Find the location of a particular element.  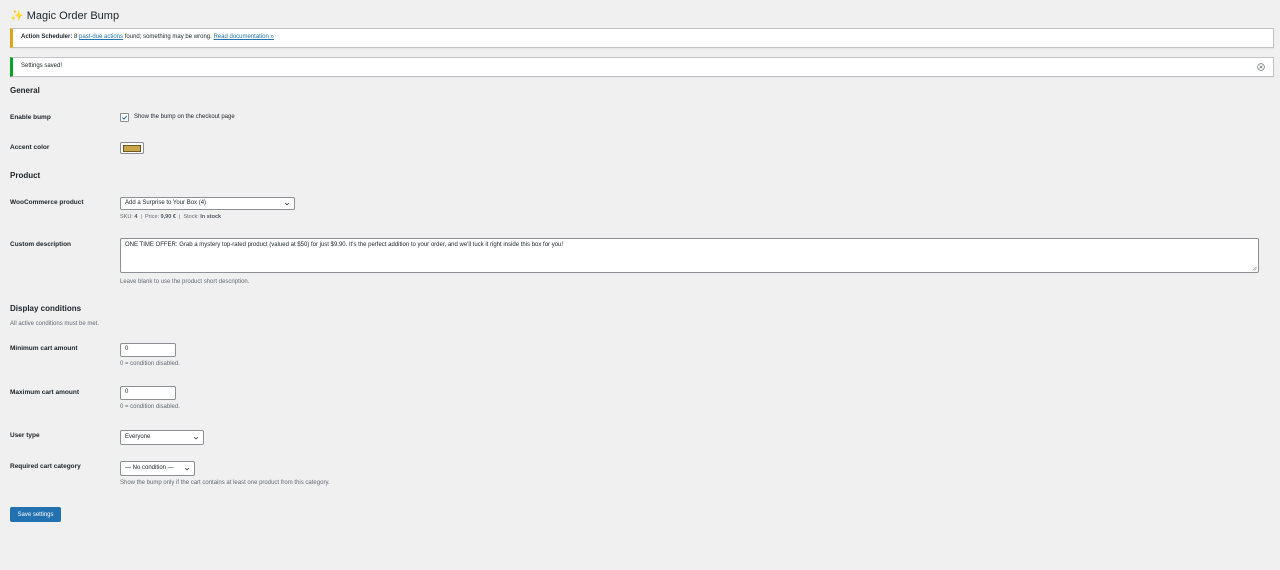

page-title-text: Magic Order Bump is located at coordinates (73, 16).